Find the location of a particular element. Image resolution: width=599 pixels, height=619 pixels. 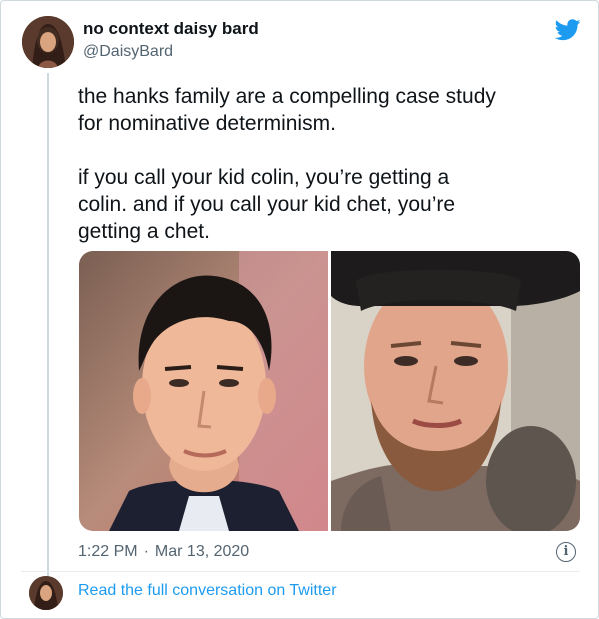

thread-line is located at coordinates (48, 333).